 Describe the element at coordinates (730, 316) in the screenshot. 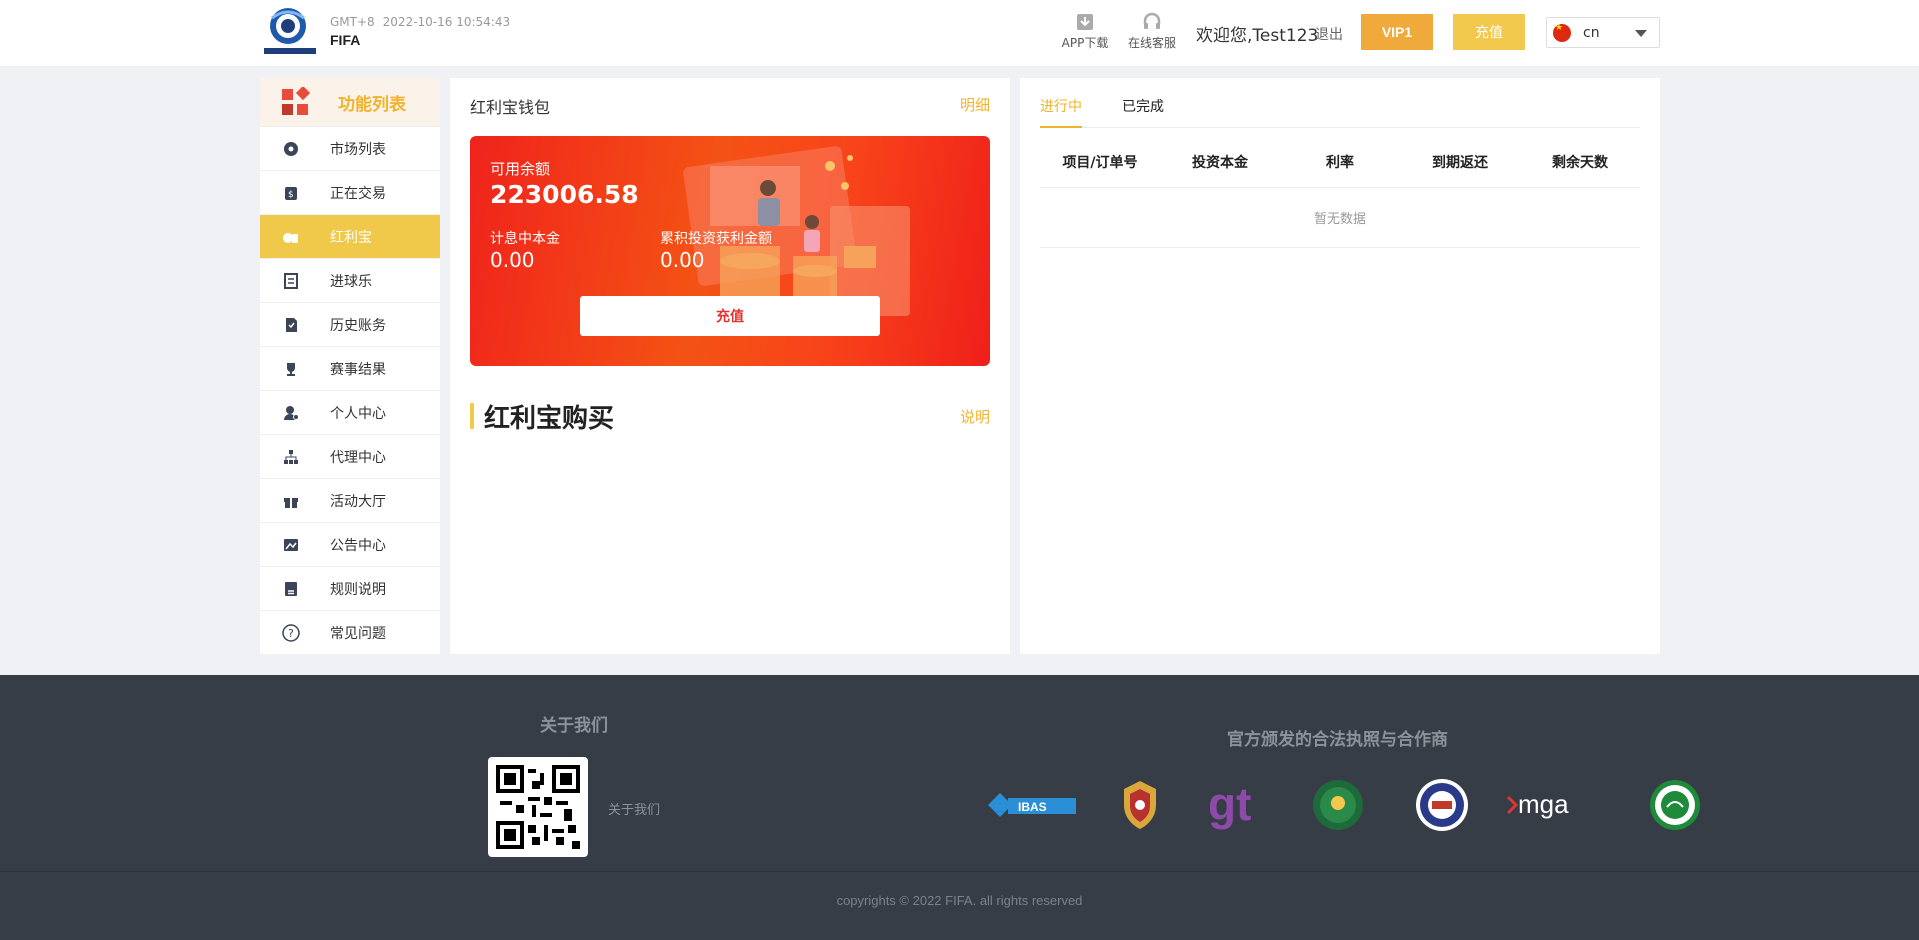

I see `wallet-recharge-button: 充值` at that location.